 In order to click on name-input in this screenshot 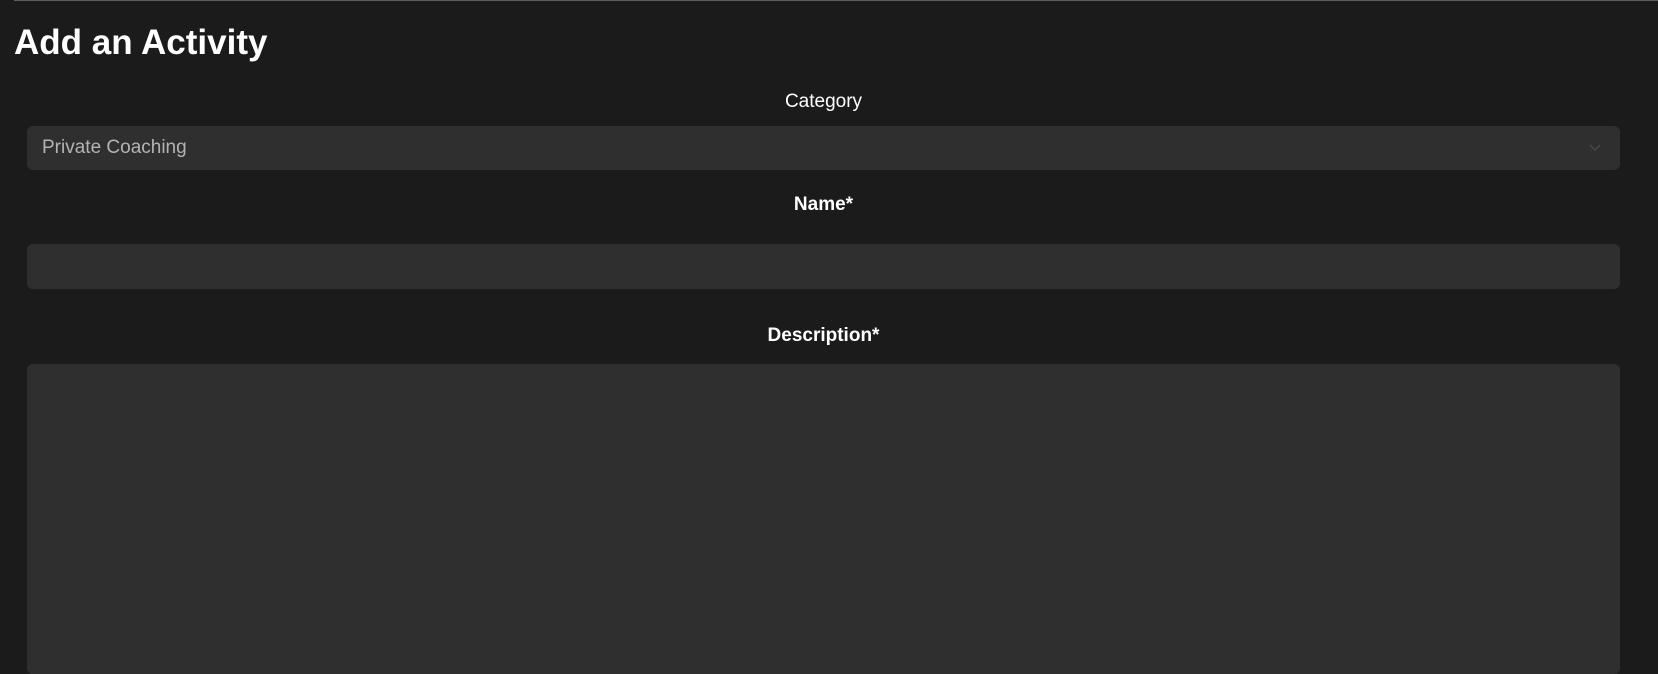, I will do `click(823, 266)`.